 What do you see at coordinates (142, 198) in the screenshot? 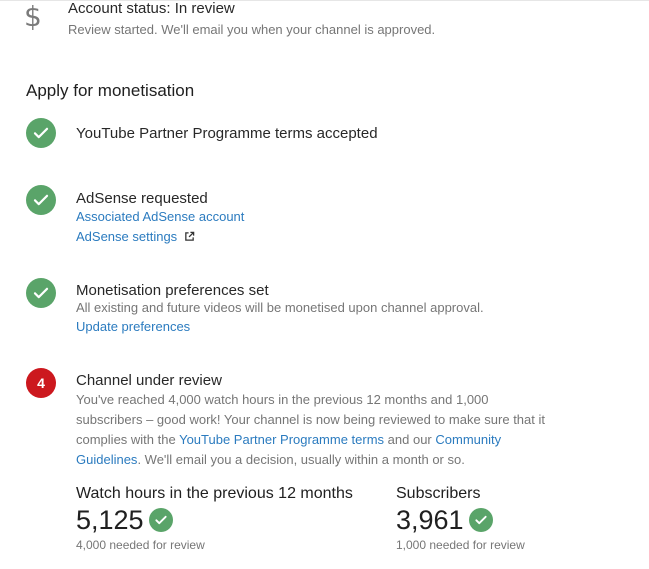
I see `step-2-title: AdSense requested` at bounding box center [142, 198].